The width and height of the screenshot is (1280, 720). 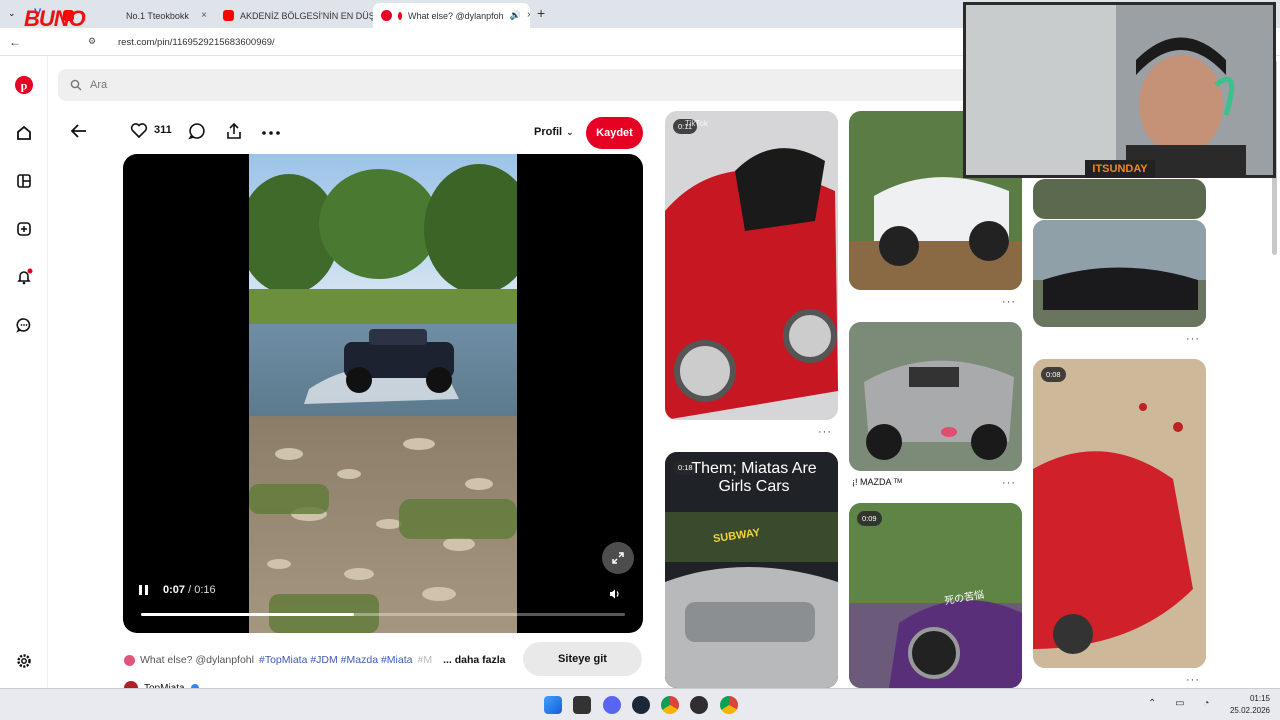 What do you see at coordinates (614, 133) in the screenshot?
I see `save-button: Kaydet` at bounding box center [614, 133].